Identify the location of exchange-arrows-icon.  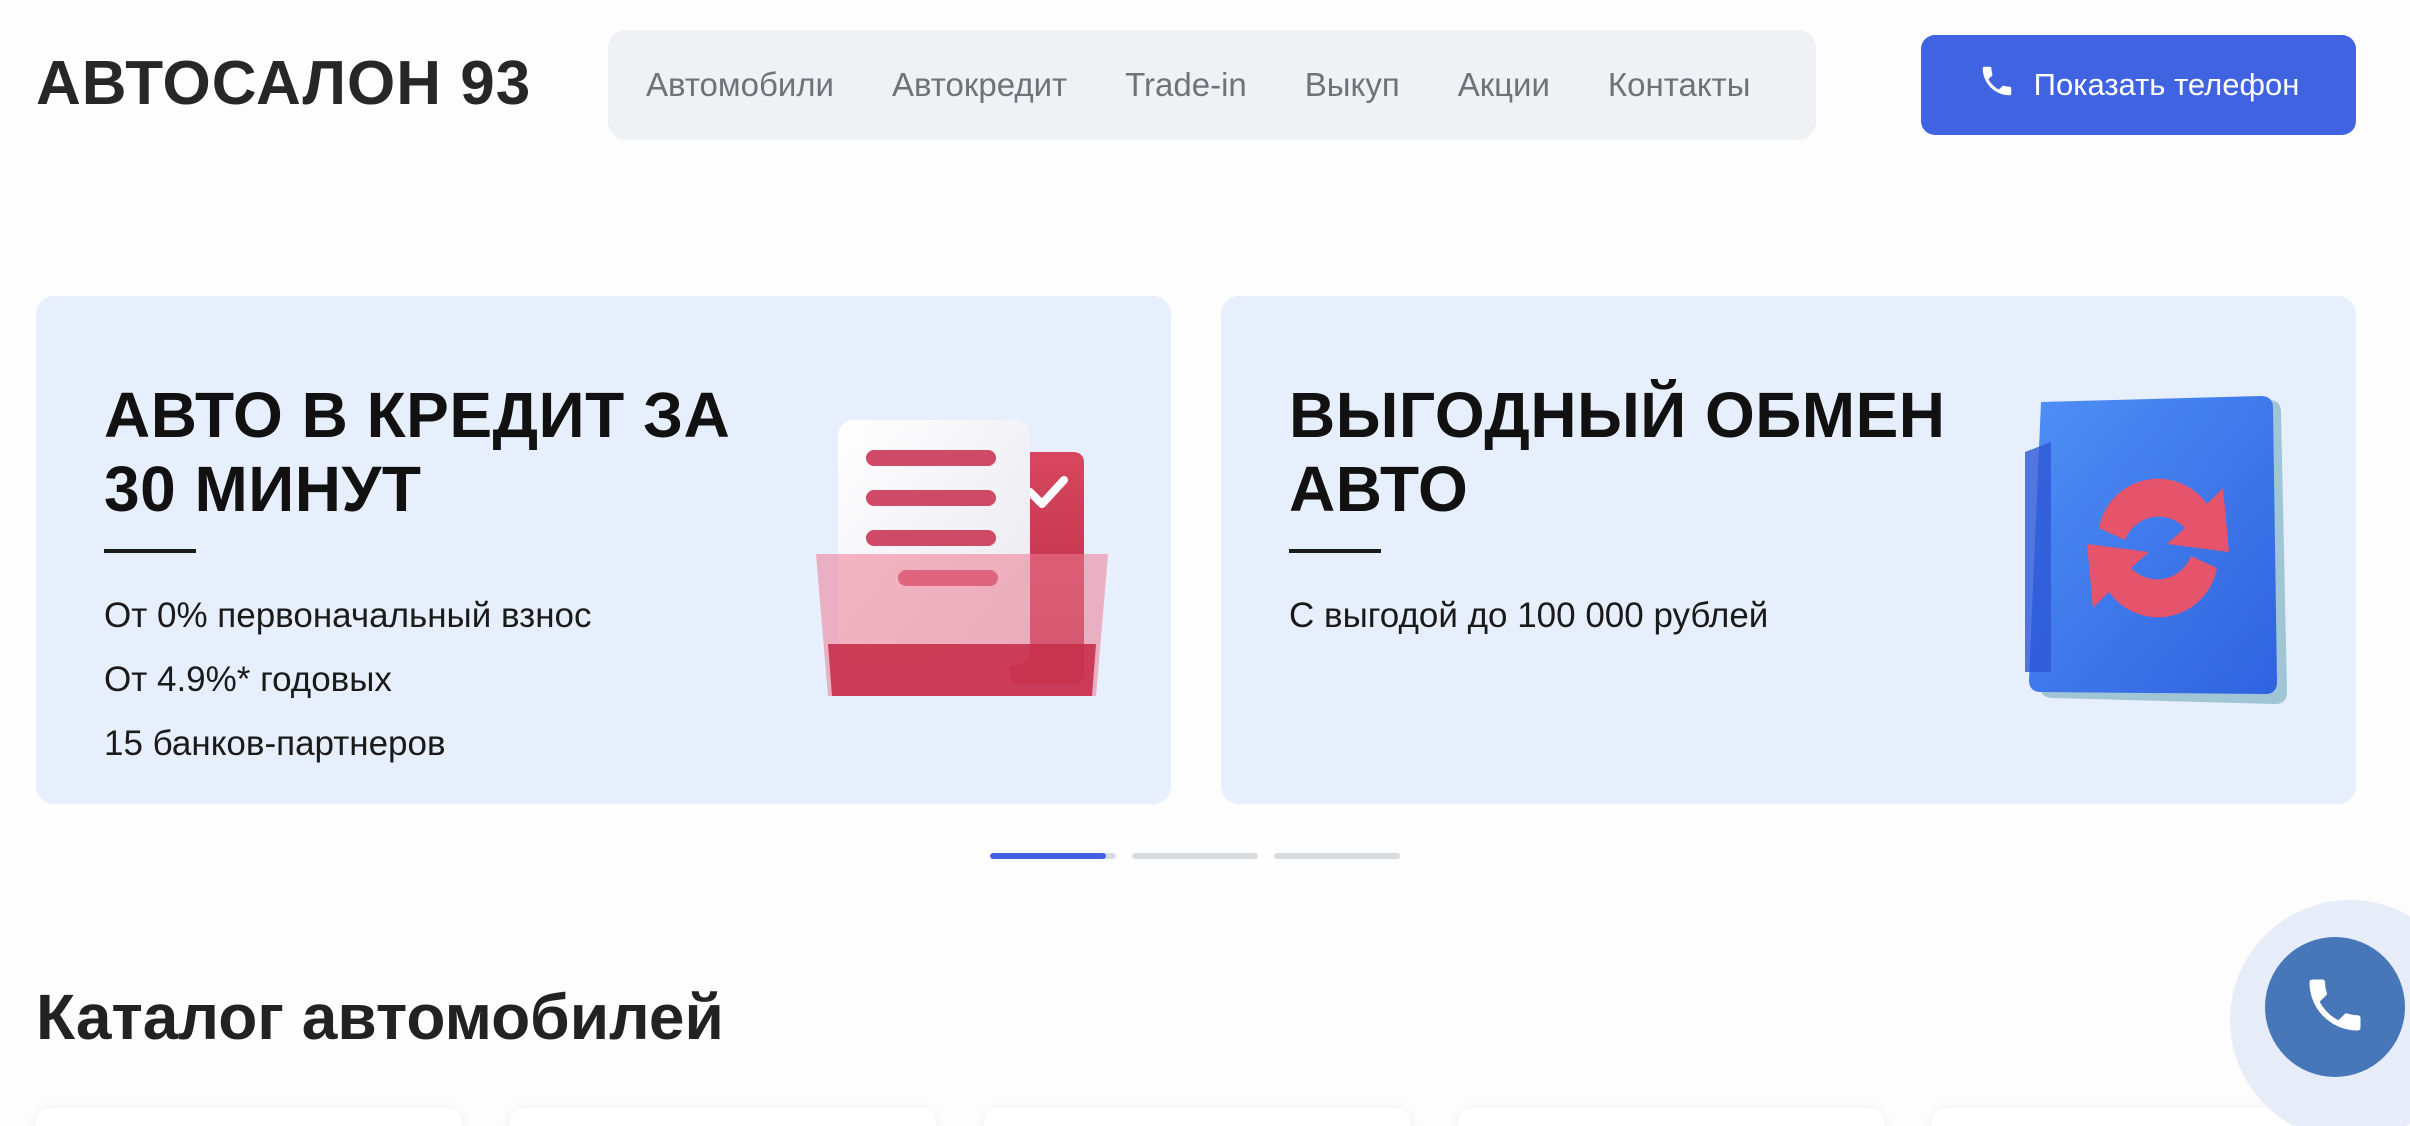
(2156, 550).